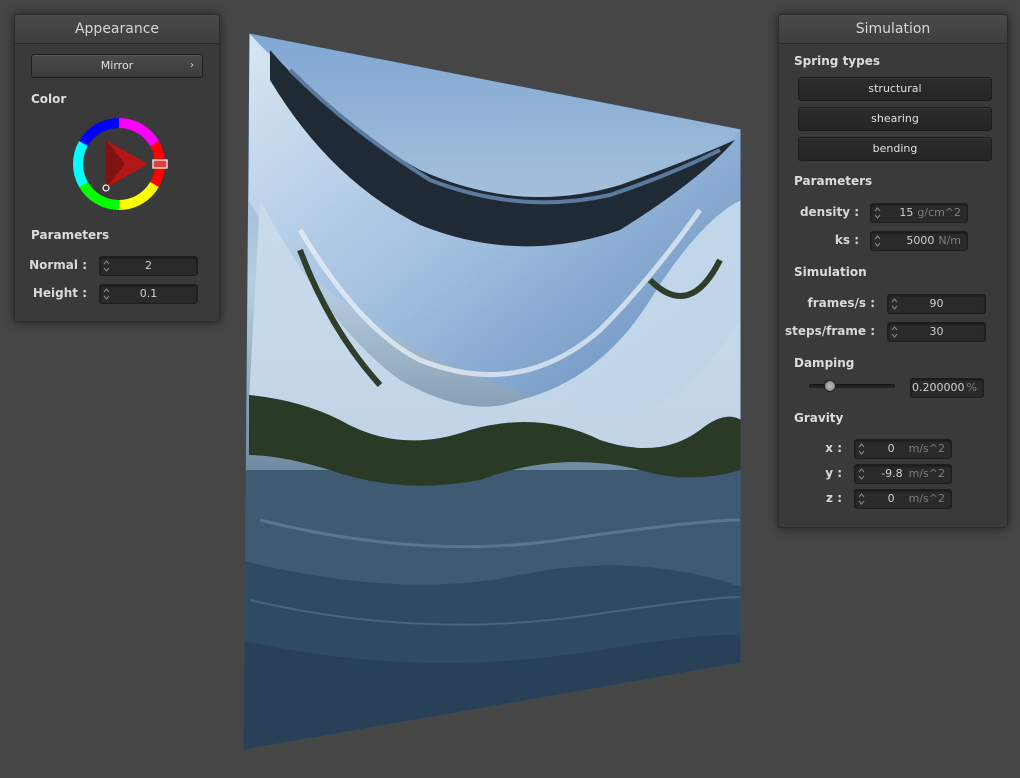 This screenshot has width=1020, height=778. Describe the element at coordinates (846, 240) in the screenshot. I see `ks-label: ks :` at that location.